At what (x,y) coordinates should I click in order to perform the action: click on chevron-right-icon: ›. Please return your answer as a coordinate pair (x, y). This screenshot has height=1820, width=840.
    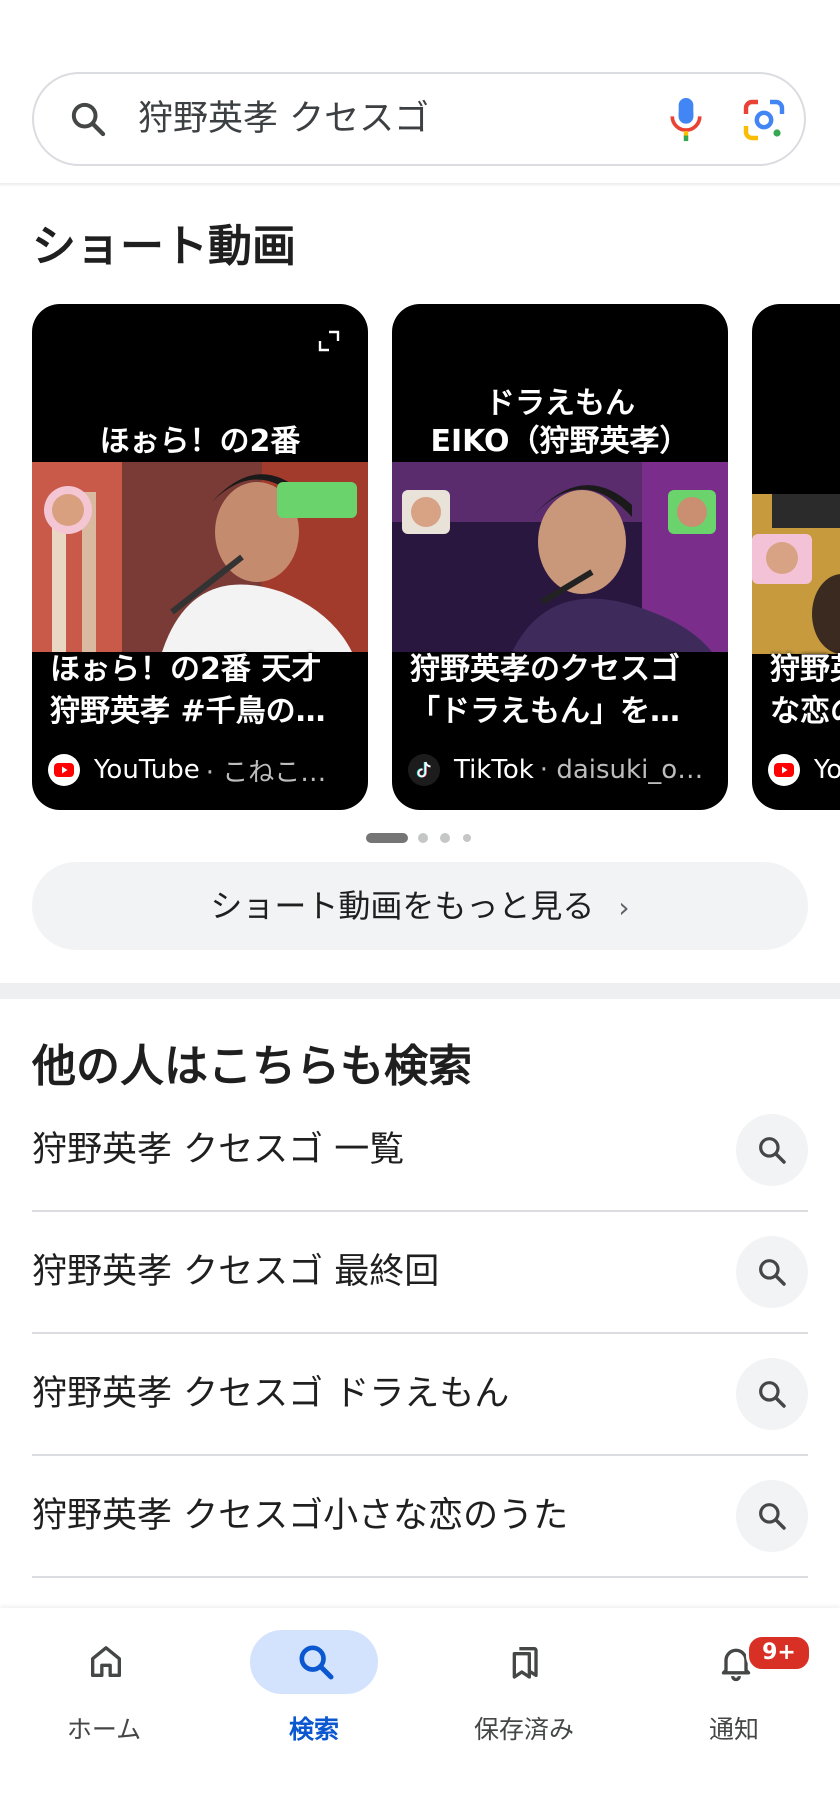
    Looking at the image, I should click on (624, 907).